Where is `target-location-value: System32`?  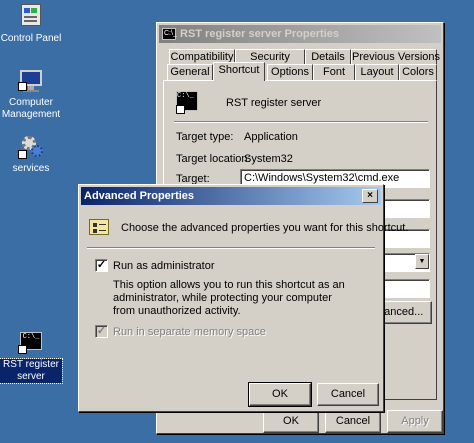 target-location-value: System32 is located at coordinates (268, 159).